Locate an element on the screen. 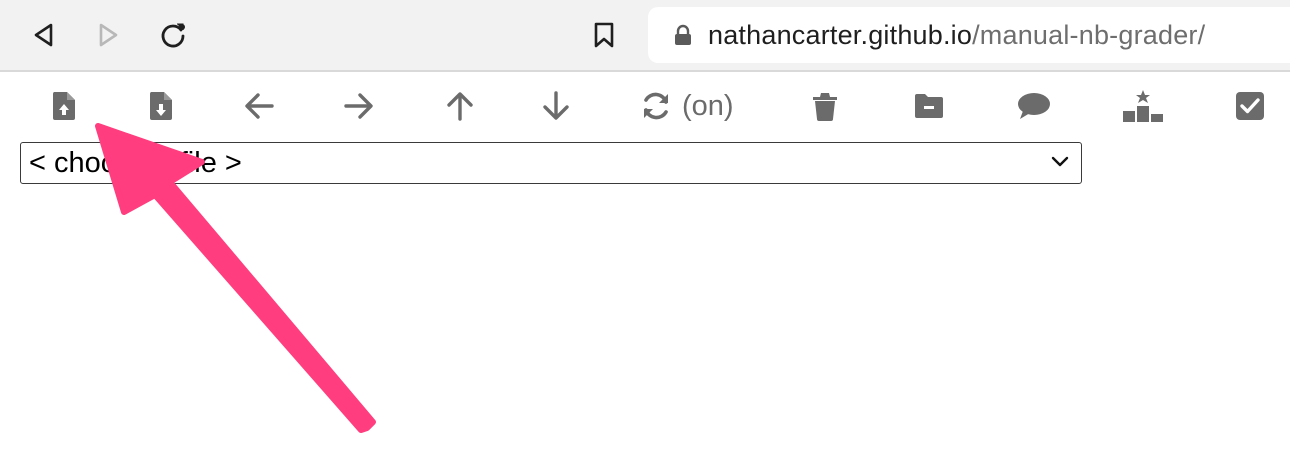 This screenshot has height=476, width=1290. file-select: < choose a file > is located at coordinates (551, 163).